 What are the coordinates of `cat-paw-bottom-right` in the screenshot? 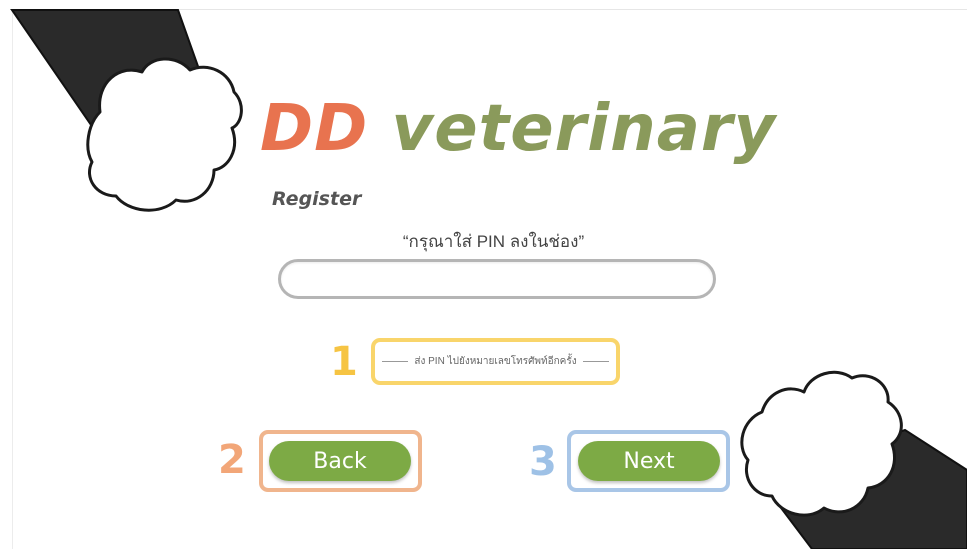 It's located at (853, 459).